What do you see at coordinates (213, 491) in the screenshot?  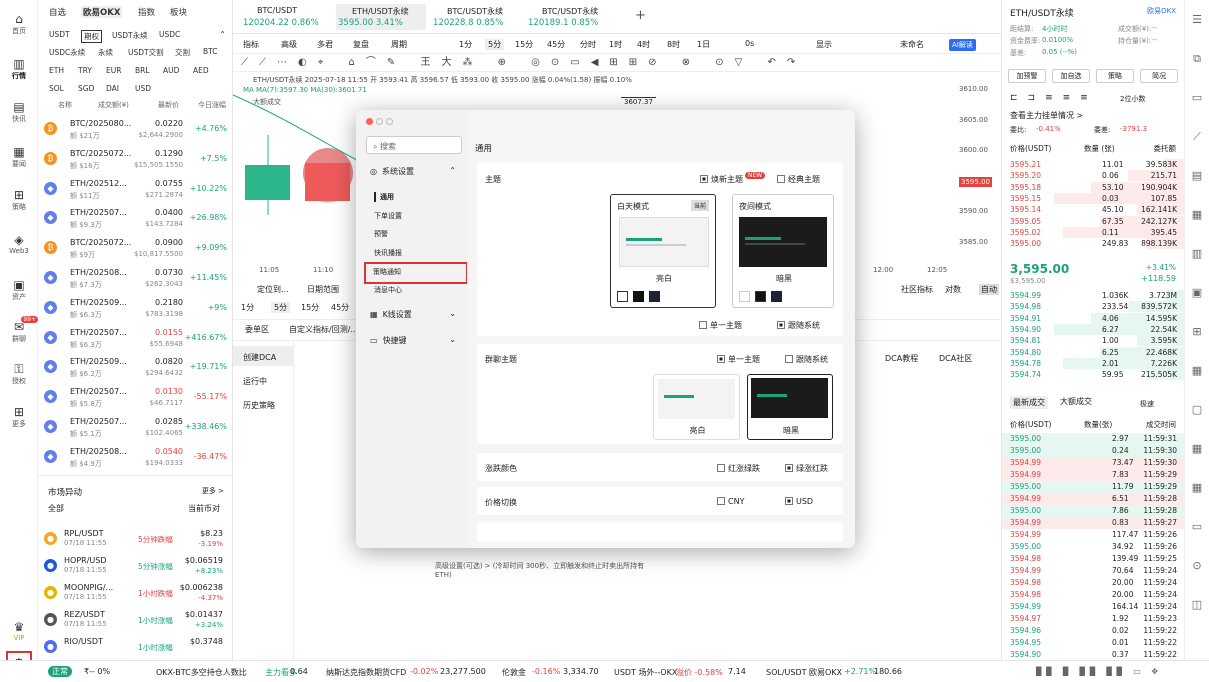 I see `movers-more-link: 更多 >` at bounding box center [213, 491].